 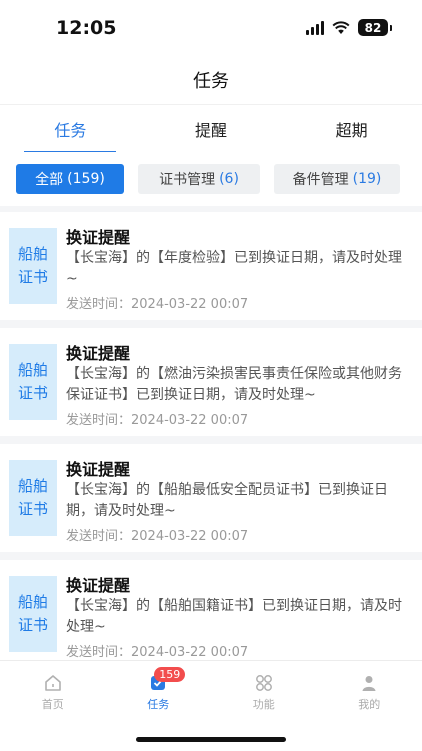 What do you see at coordinates (373, 27) in the screenshot?
I see `battery-icon: 82` at bounding box center [373, 27].